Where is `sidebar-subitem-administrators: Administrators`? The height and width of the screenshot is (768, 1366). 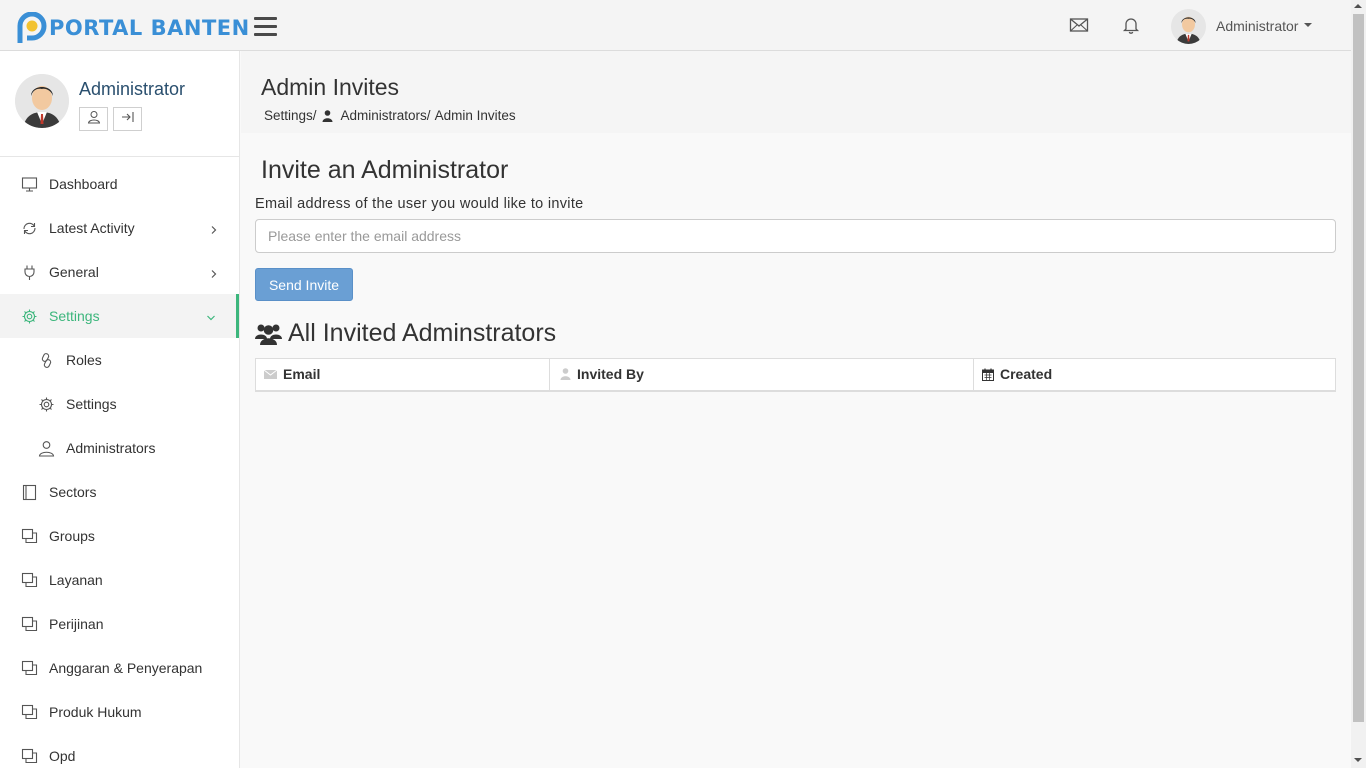 sidebar-subitem-administrators: Administrators is located at coordinates (119, 448).